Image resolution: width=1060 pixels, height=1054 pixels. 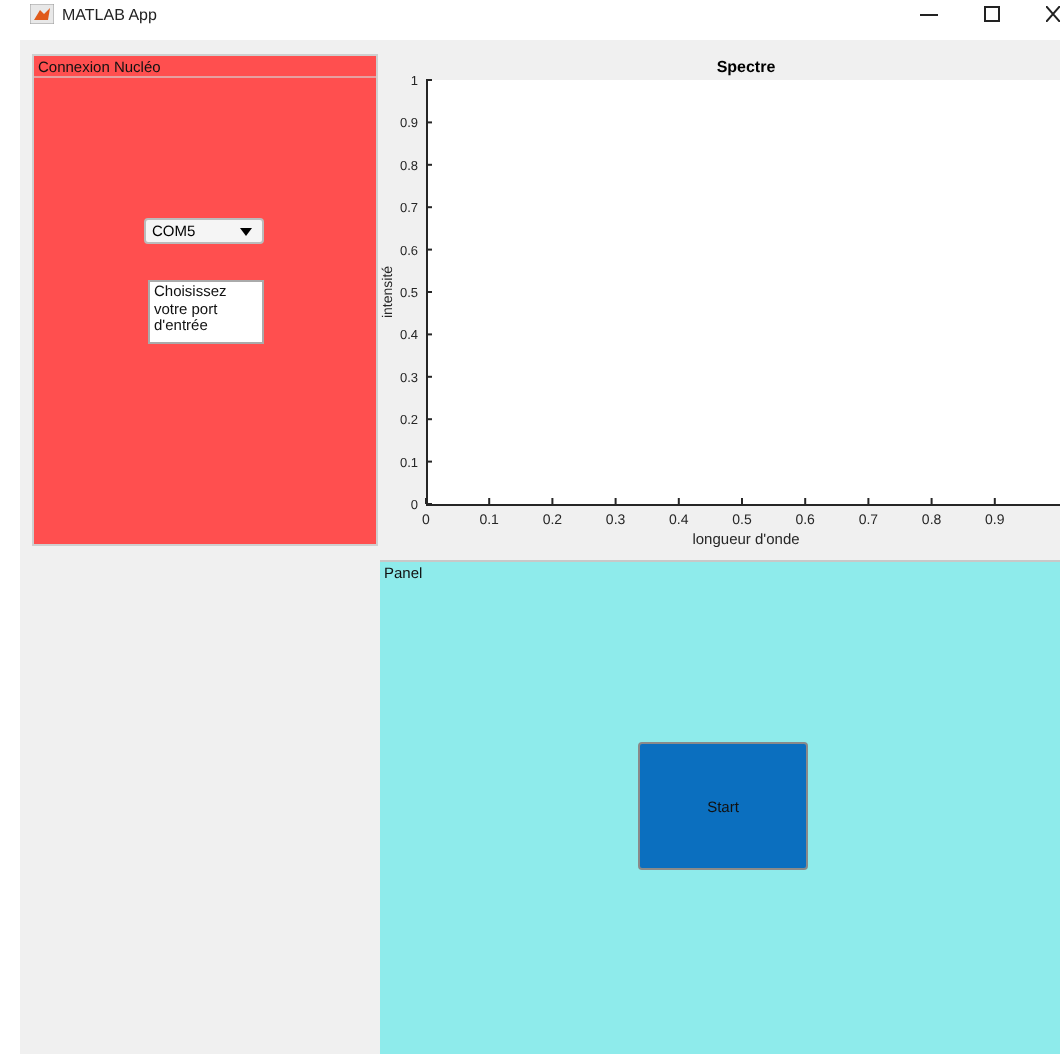 I want to click on maximize-icon, so click(x=992, y=14).